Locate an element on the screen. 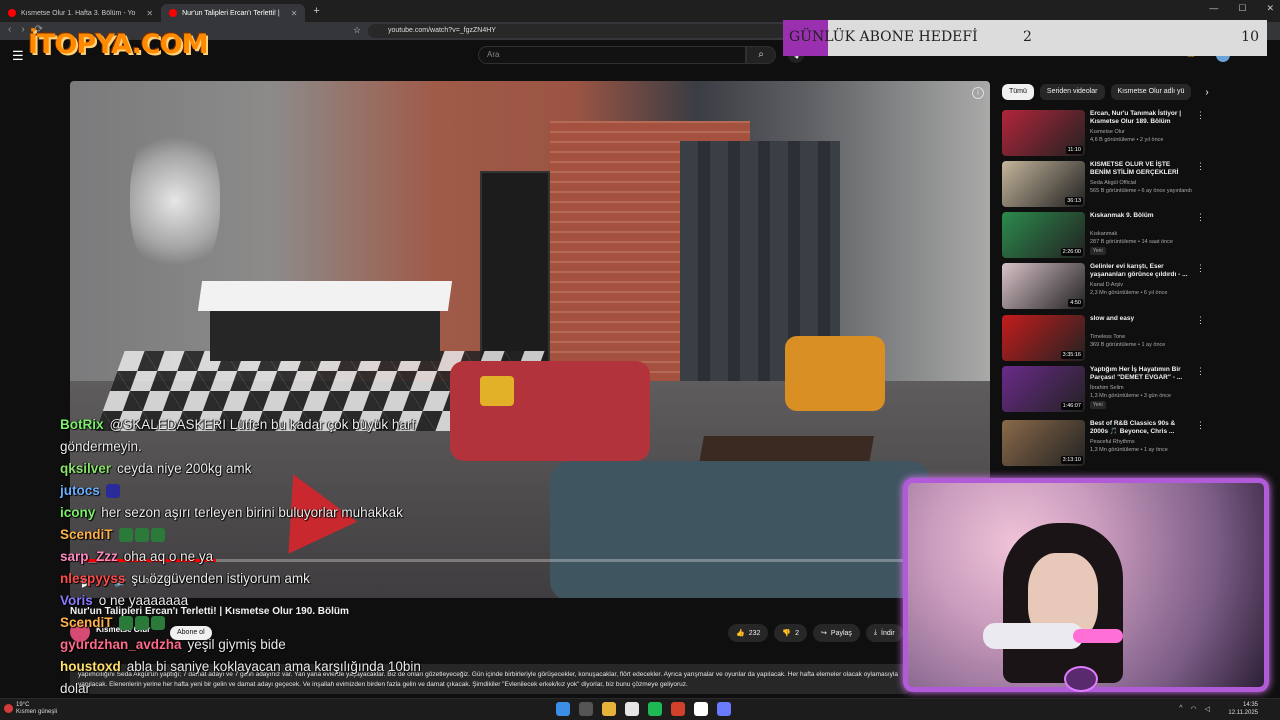 The image size is (1280, 720). youtube-favicon-icon is located at coordinates (12, 13).